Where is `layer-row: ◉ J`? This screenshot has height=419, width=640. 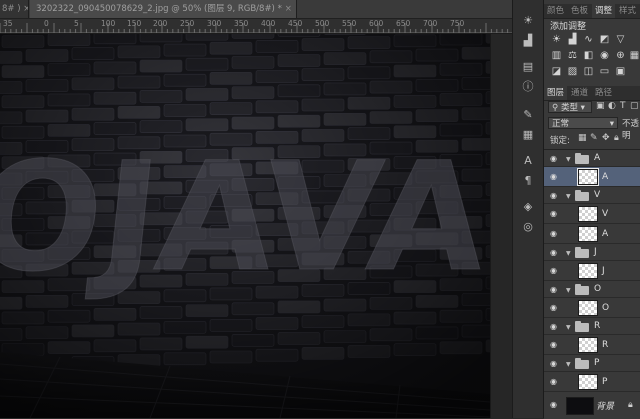 layer-row: ◉ J is located at coordinates (592, 271).